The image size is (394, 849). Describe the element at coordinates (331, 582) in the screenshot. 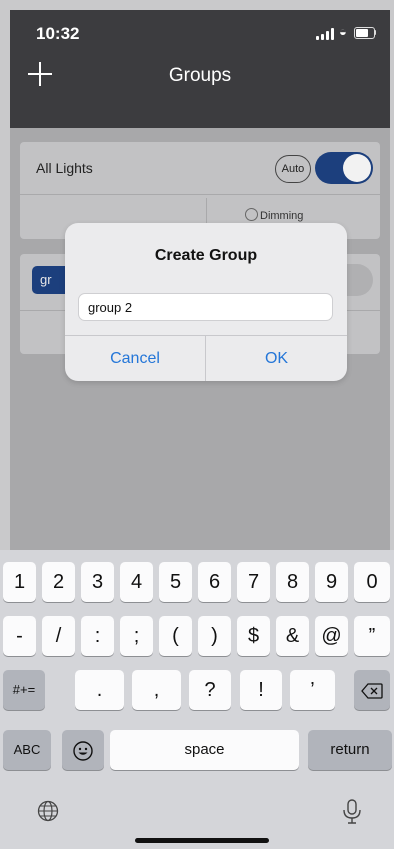

I see `key-9: 9` at that location.